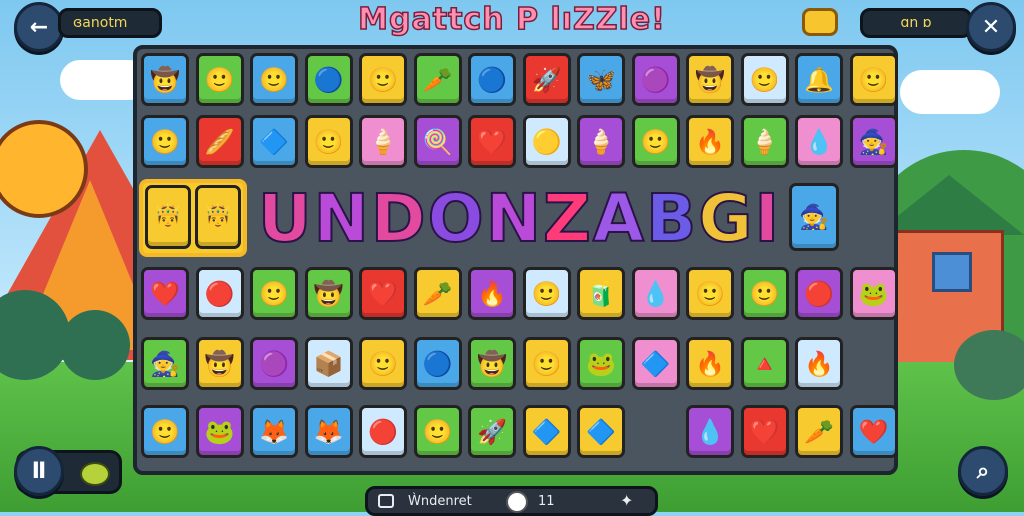 The image size is (1024, 516). What do you see at coordinates (819, 79) in the screenshot?
I see `match-tile: 🔔` at bounding box center [819, 79].